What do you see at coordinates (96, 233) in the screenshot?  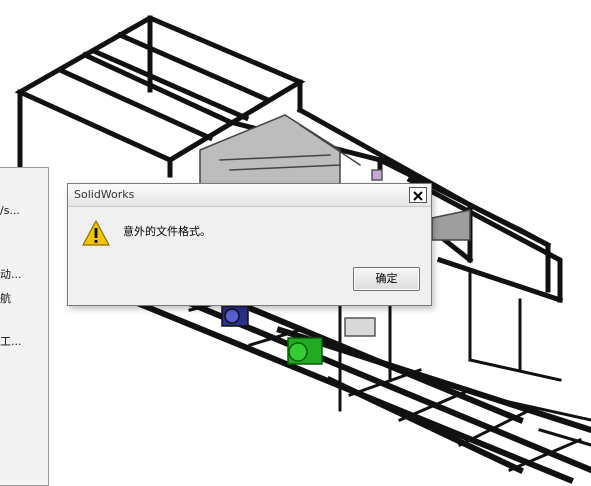 I see `warning-icon` at bounding box center [96, 233].